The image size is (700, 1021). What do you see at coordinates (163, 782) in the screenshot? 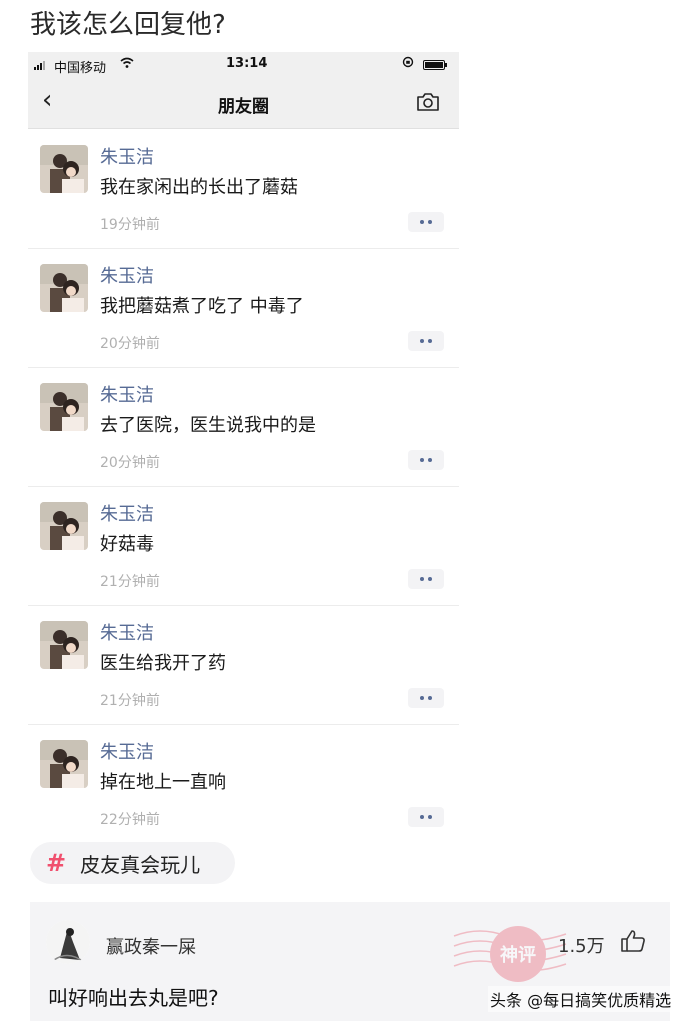
I see `moment-text: 掉在地上一直响` at bounding box center [163, 782].